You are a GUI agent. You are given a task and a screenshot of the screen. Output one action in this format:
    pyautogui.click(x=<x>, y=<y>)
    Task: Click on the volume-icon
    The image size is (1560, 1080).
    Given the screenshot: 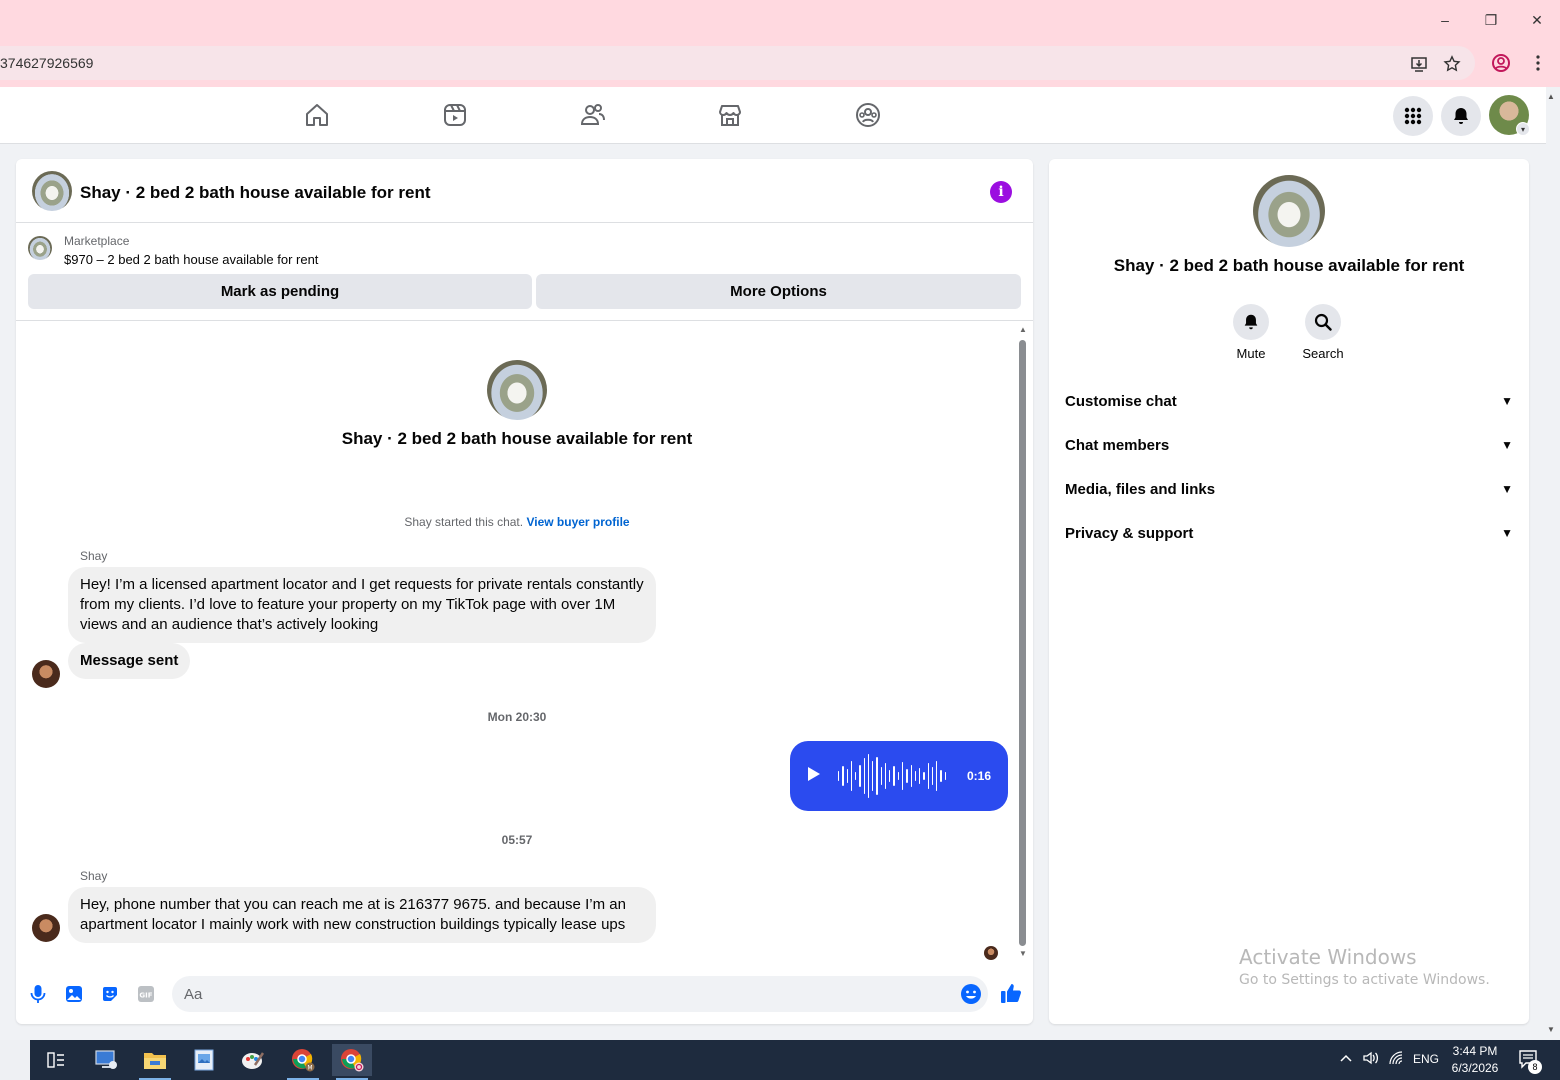 What is the action you would take?
    pyautogui.click(x=1371, y=1059)
    